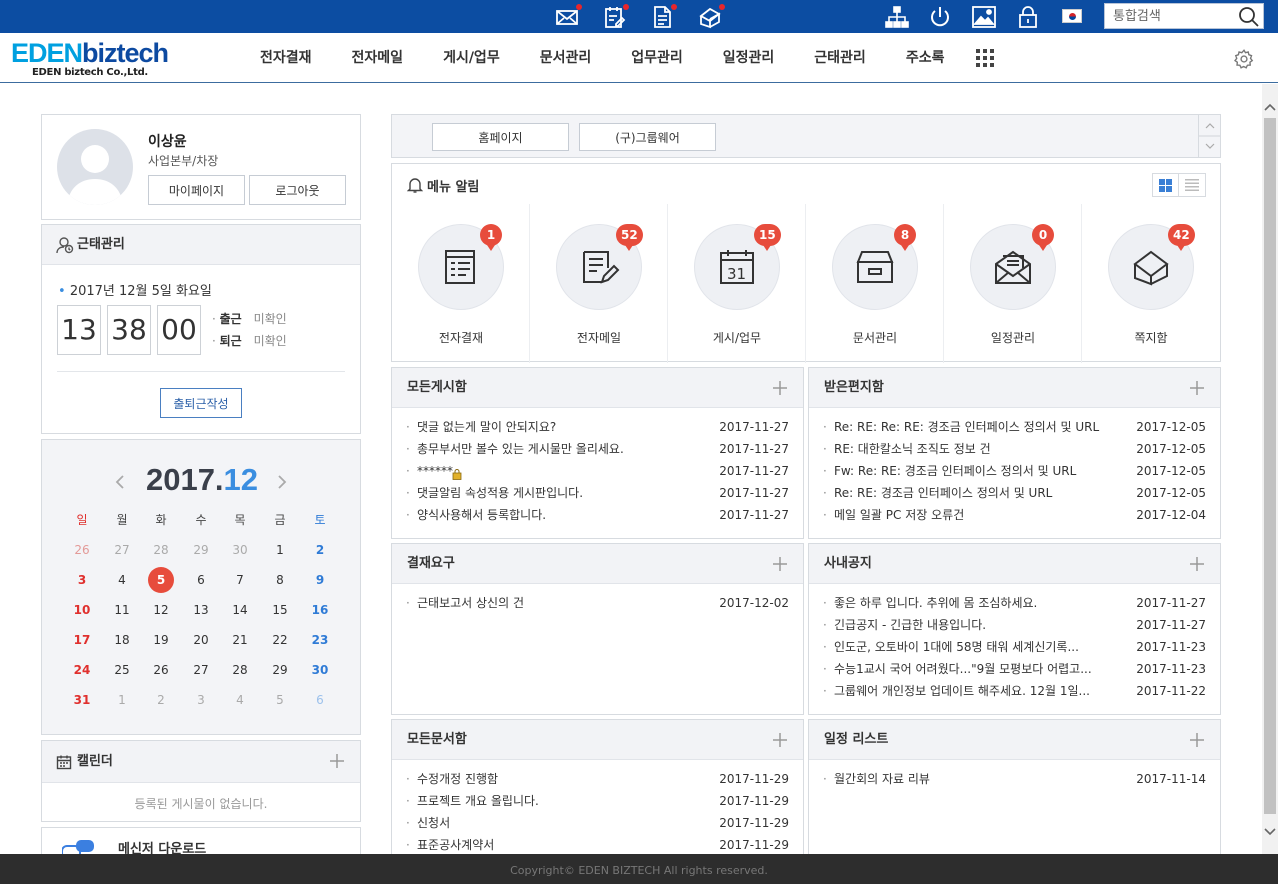 This screenshot has height=884, width=1278. Describe the element at coordinates (749, 58) in the screenshot. I see `nav-schedule: 일정관리` at that location.